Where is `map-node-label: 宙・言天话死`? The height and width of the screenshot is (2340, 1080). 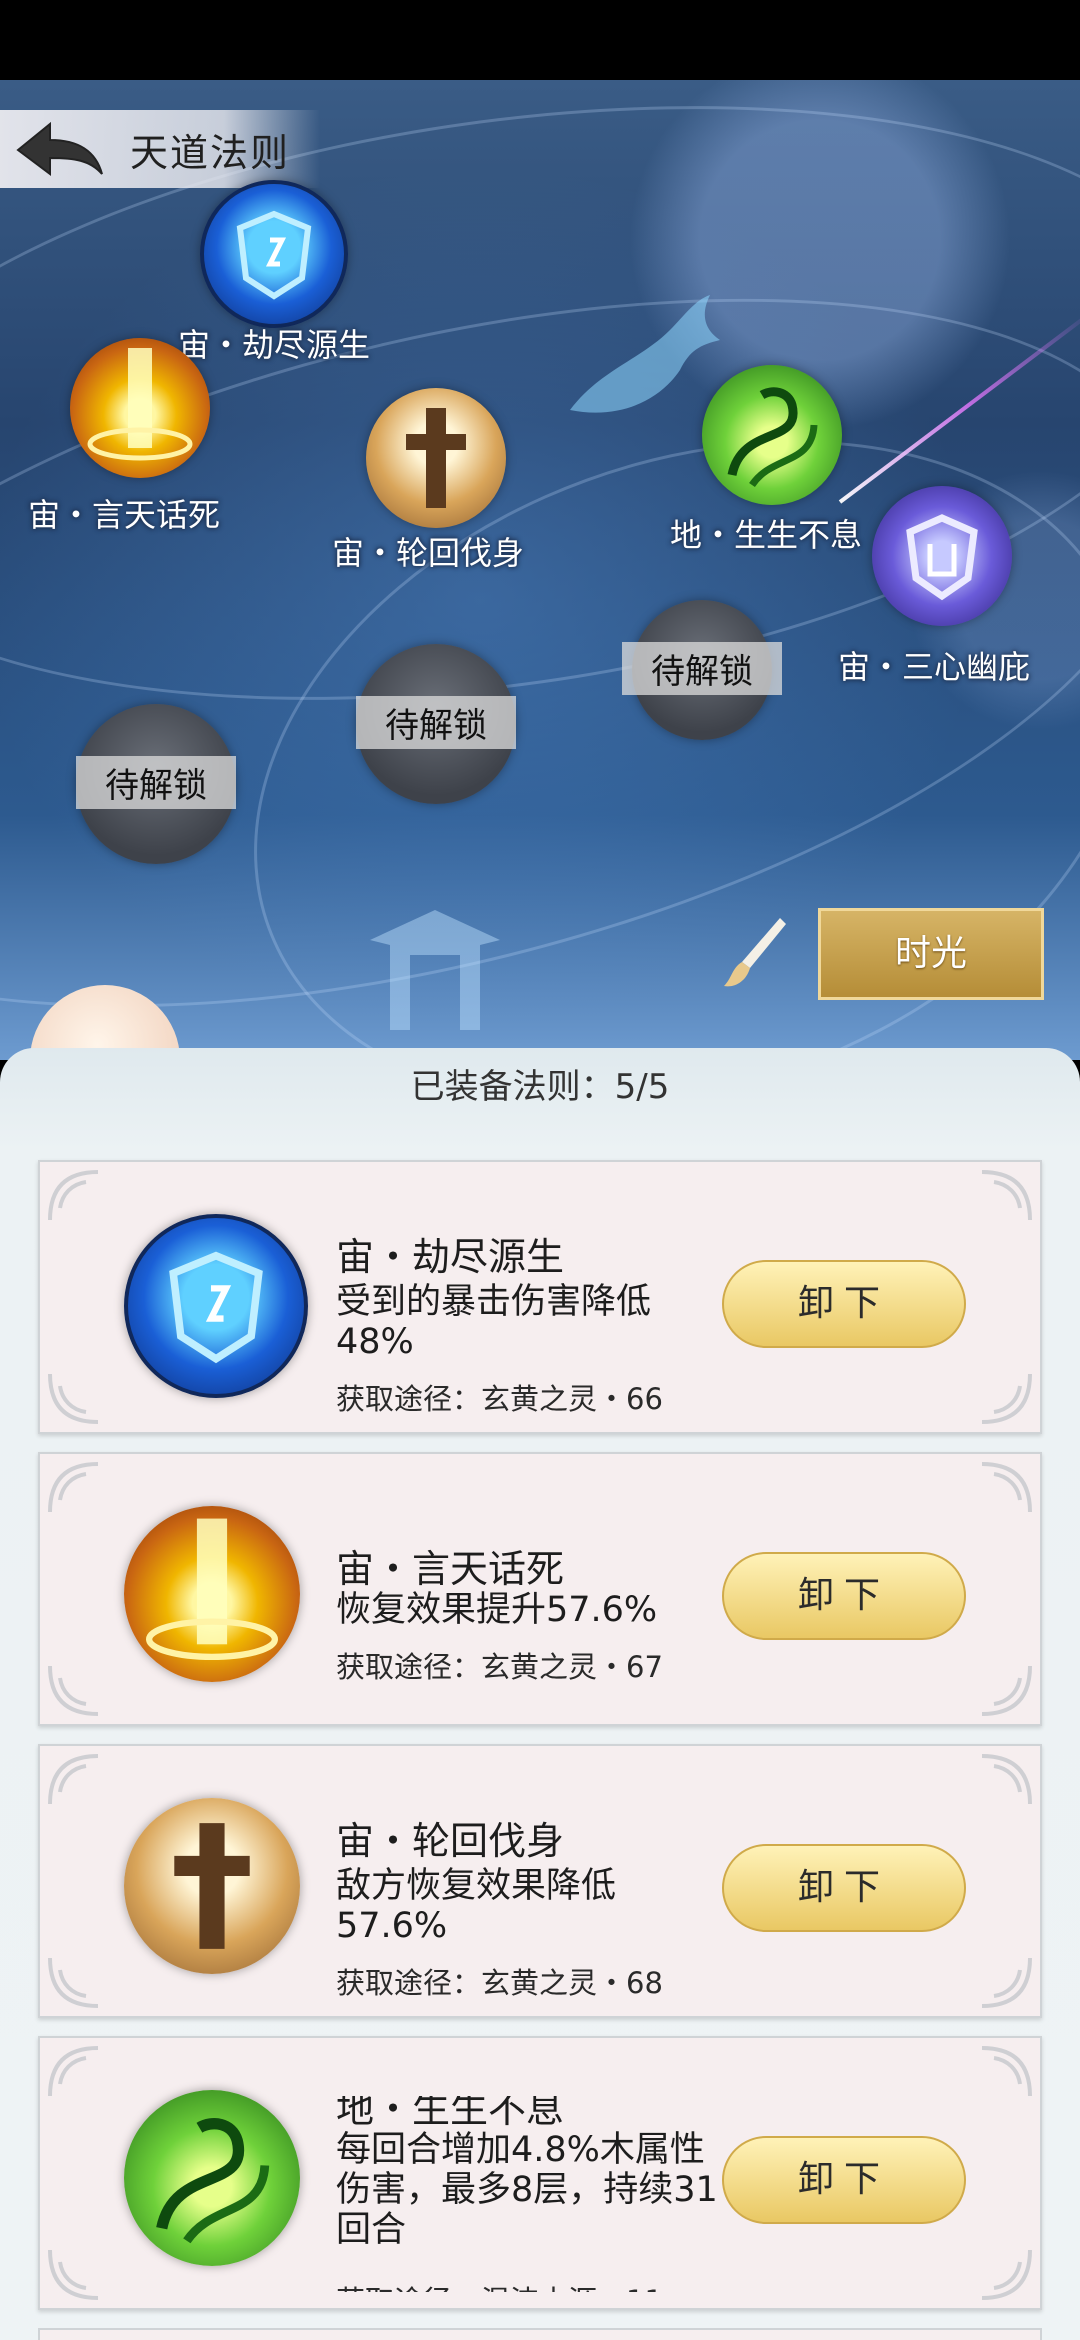 map-node-label: 宙・言天话死 is located at coordinates (124, 515).